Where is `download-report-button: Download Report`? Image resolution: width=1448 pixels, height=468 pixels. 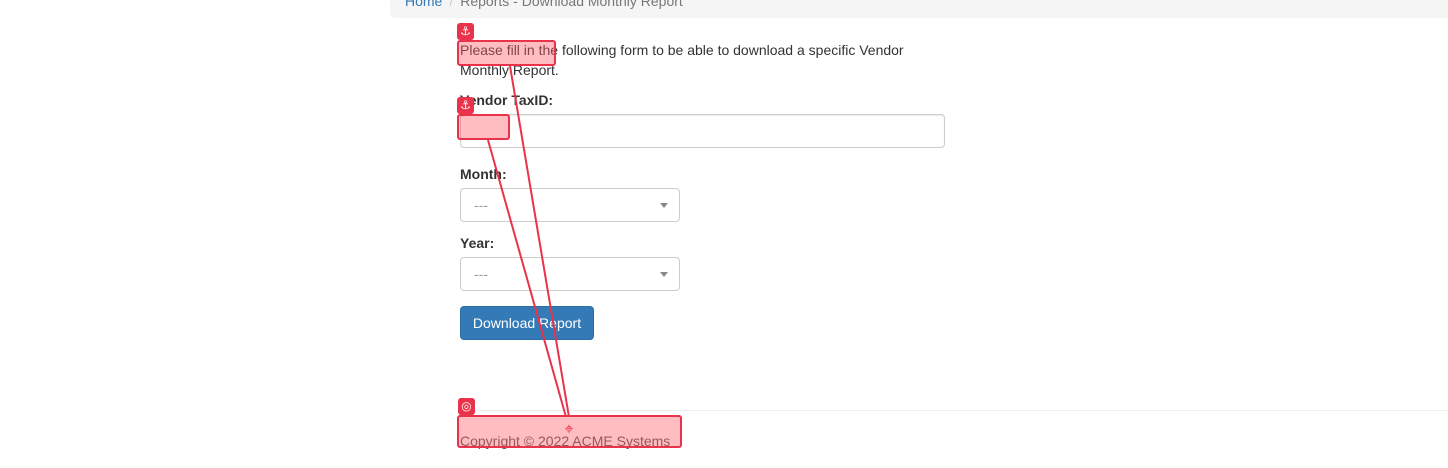 download-report-button: Download Report is located at coordinates (527, 323).